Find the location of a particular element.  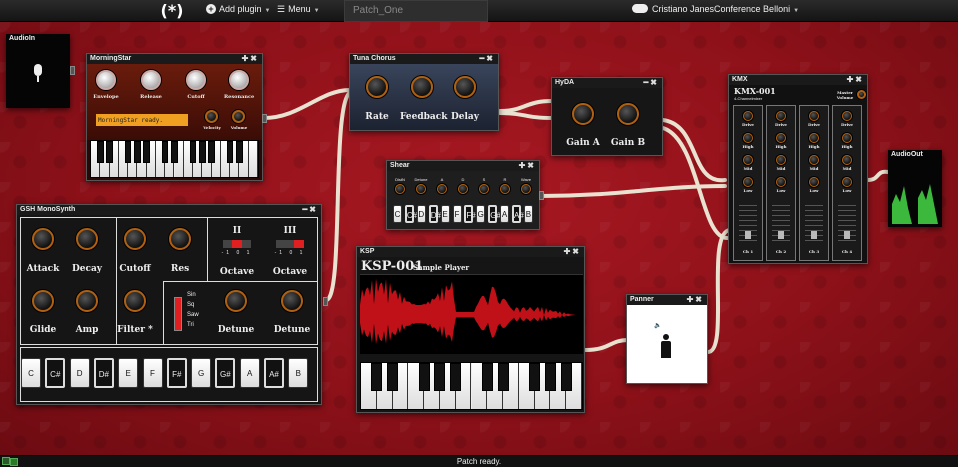

amp-knob is located at coordinates (87, 301).